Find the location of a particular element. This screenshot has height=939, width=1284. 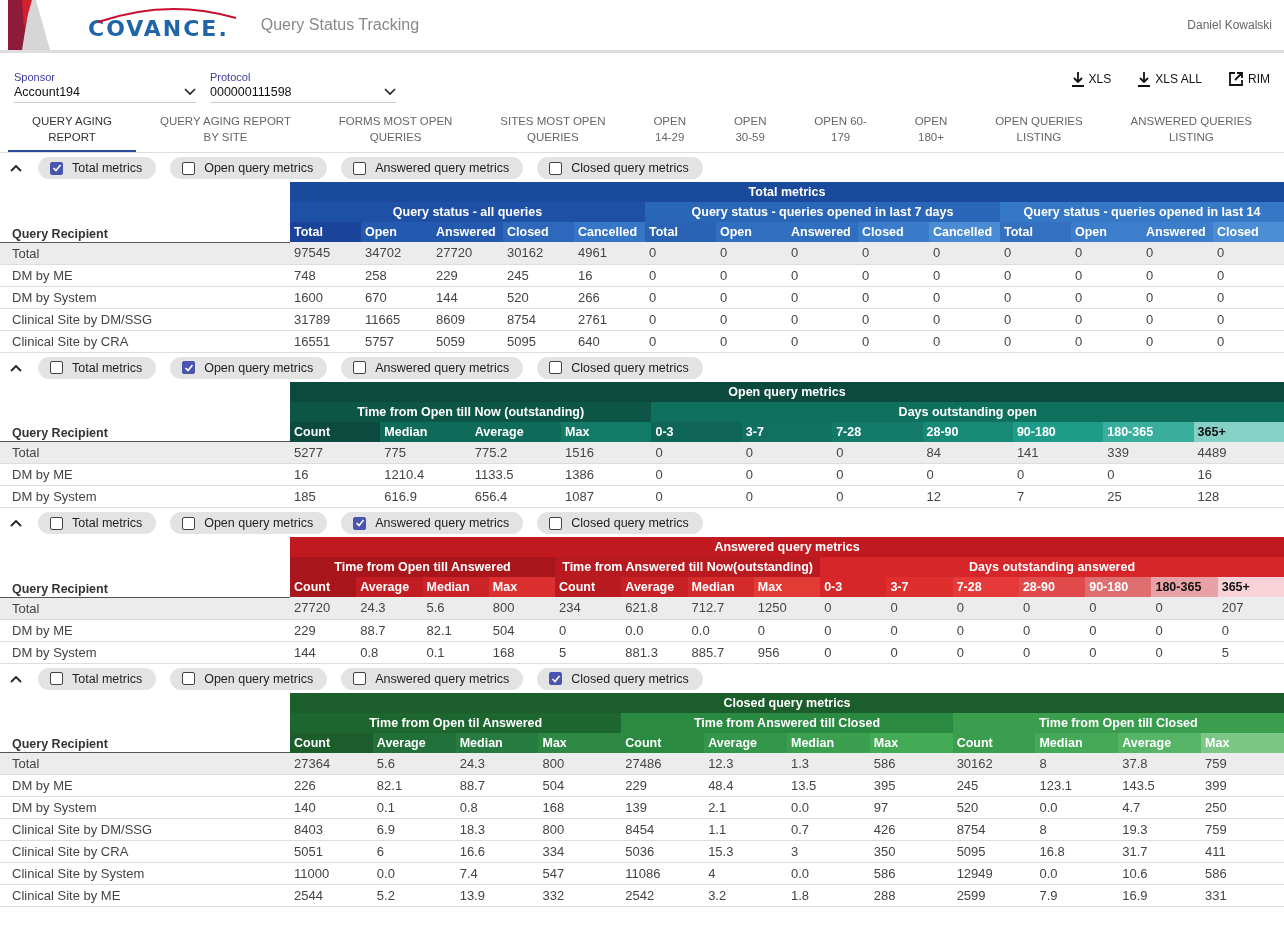

tab: OPEN 14-29 is located at coordinates (669, 131).